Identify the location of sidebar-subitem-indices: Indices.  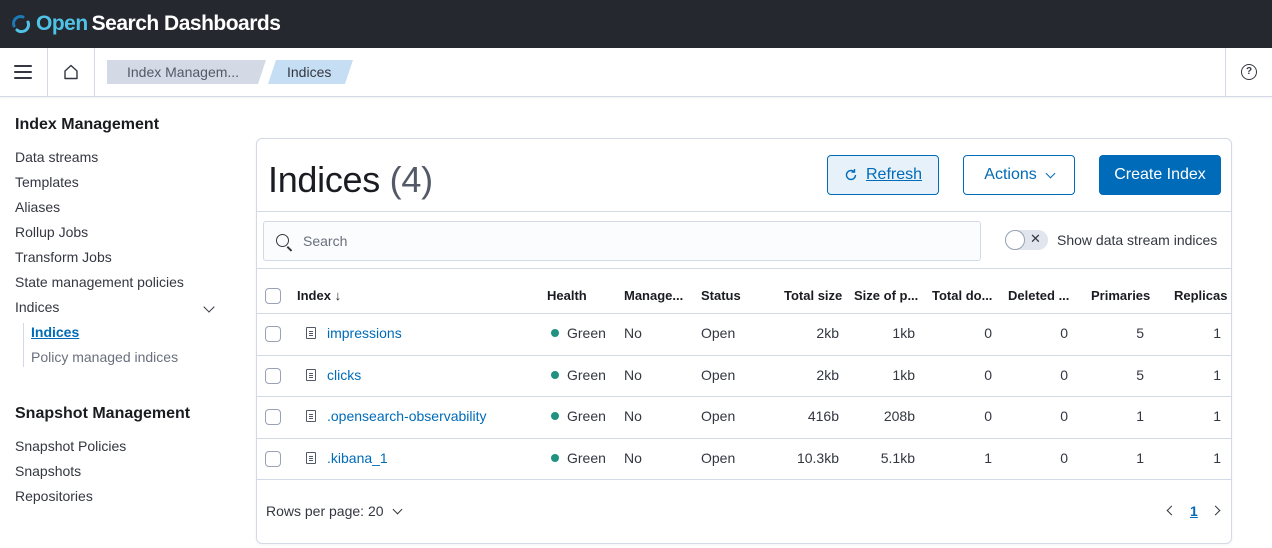
(55, 332).